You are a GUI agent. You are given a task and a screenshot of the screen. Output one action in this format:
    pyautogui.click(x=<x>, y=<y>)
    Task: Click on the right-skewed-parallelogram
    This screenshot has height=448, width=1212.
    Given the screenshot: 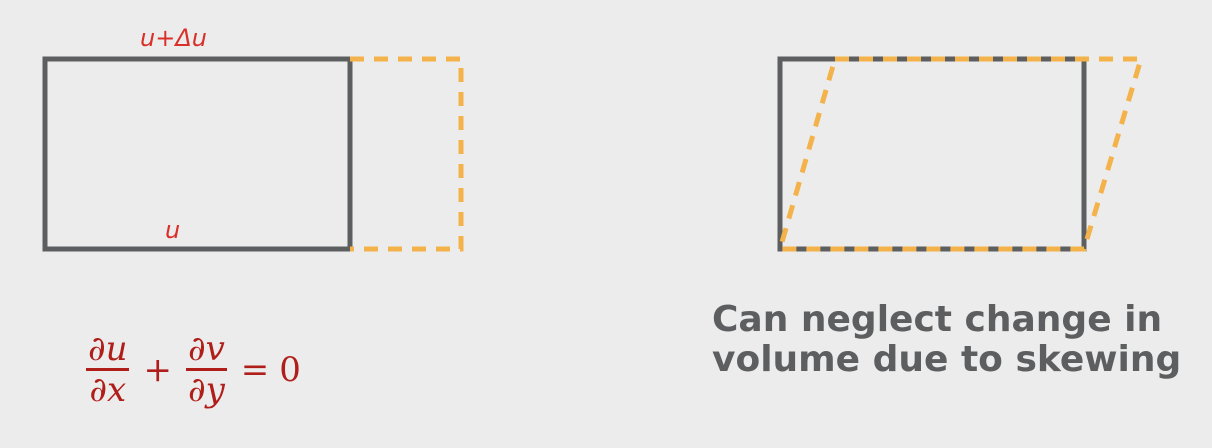 What is the action you would take?
    pyautogui.click(x=960, y=154)
    